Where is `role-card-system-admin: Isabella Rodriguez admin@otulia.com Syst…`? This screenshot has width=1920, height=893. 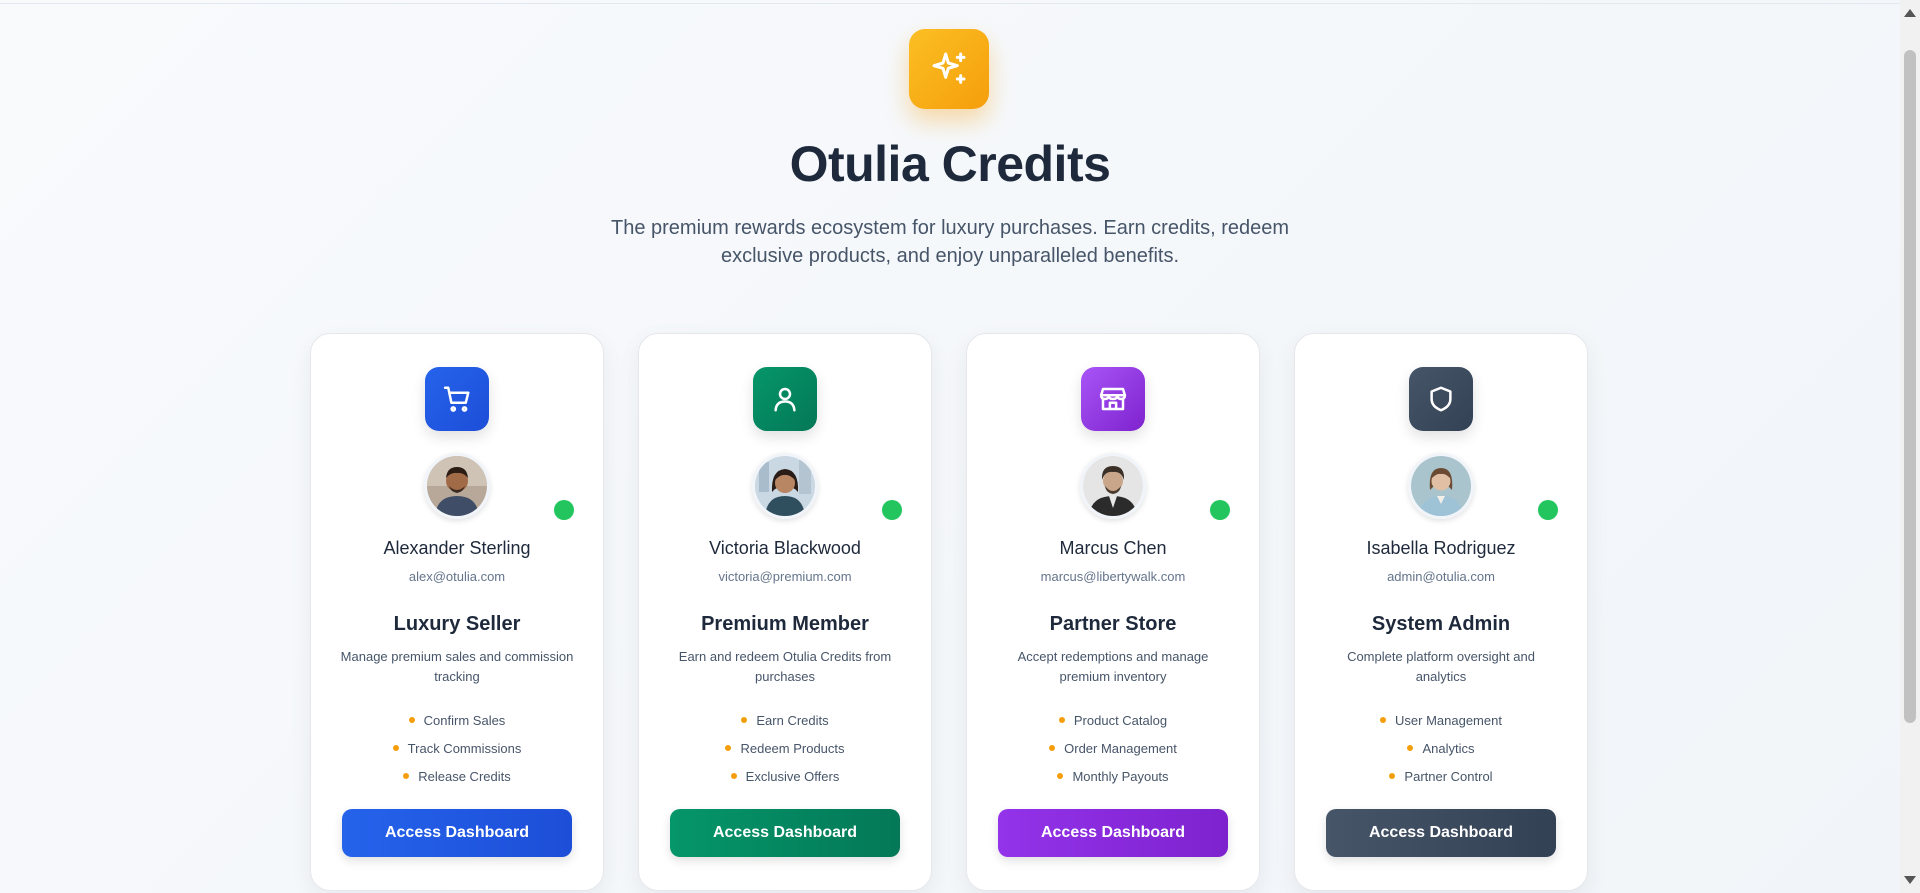 role-card-system-admin: Isabella Rodriguez admin@otulia.com Syst… is located at coordinates (1441, 612).